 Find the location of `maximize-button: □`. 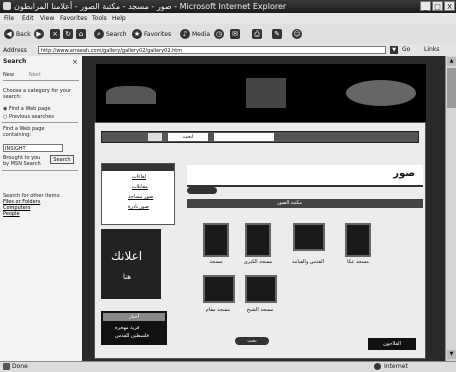

maximize-button: □ is located at coordinates (437, 6).